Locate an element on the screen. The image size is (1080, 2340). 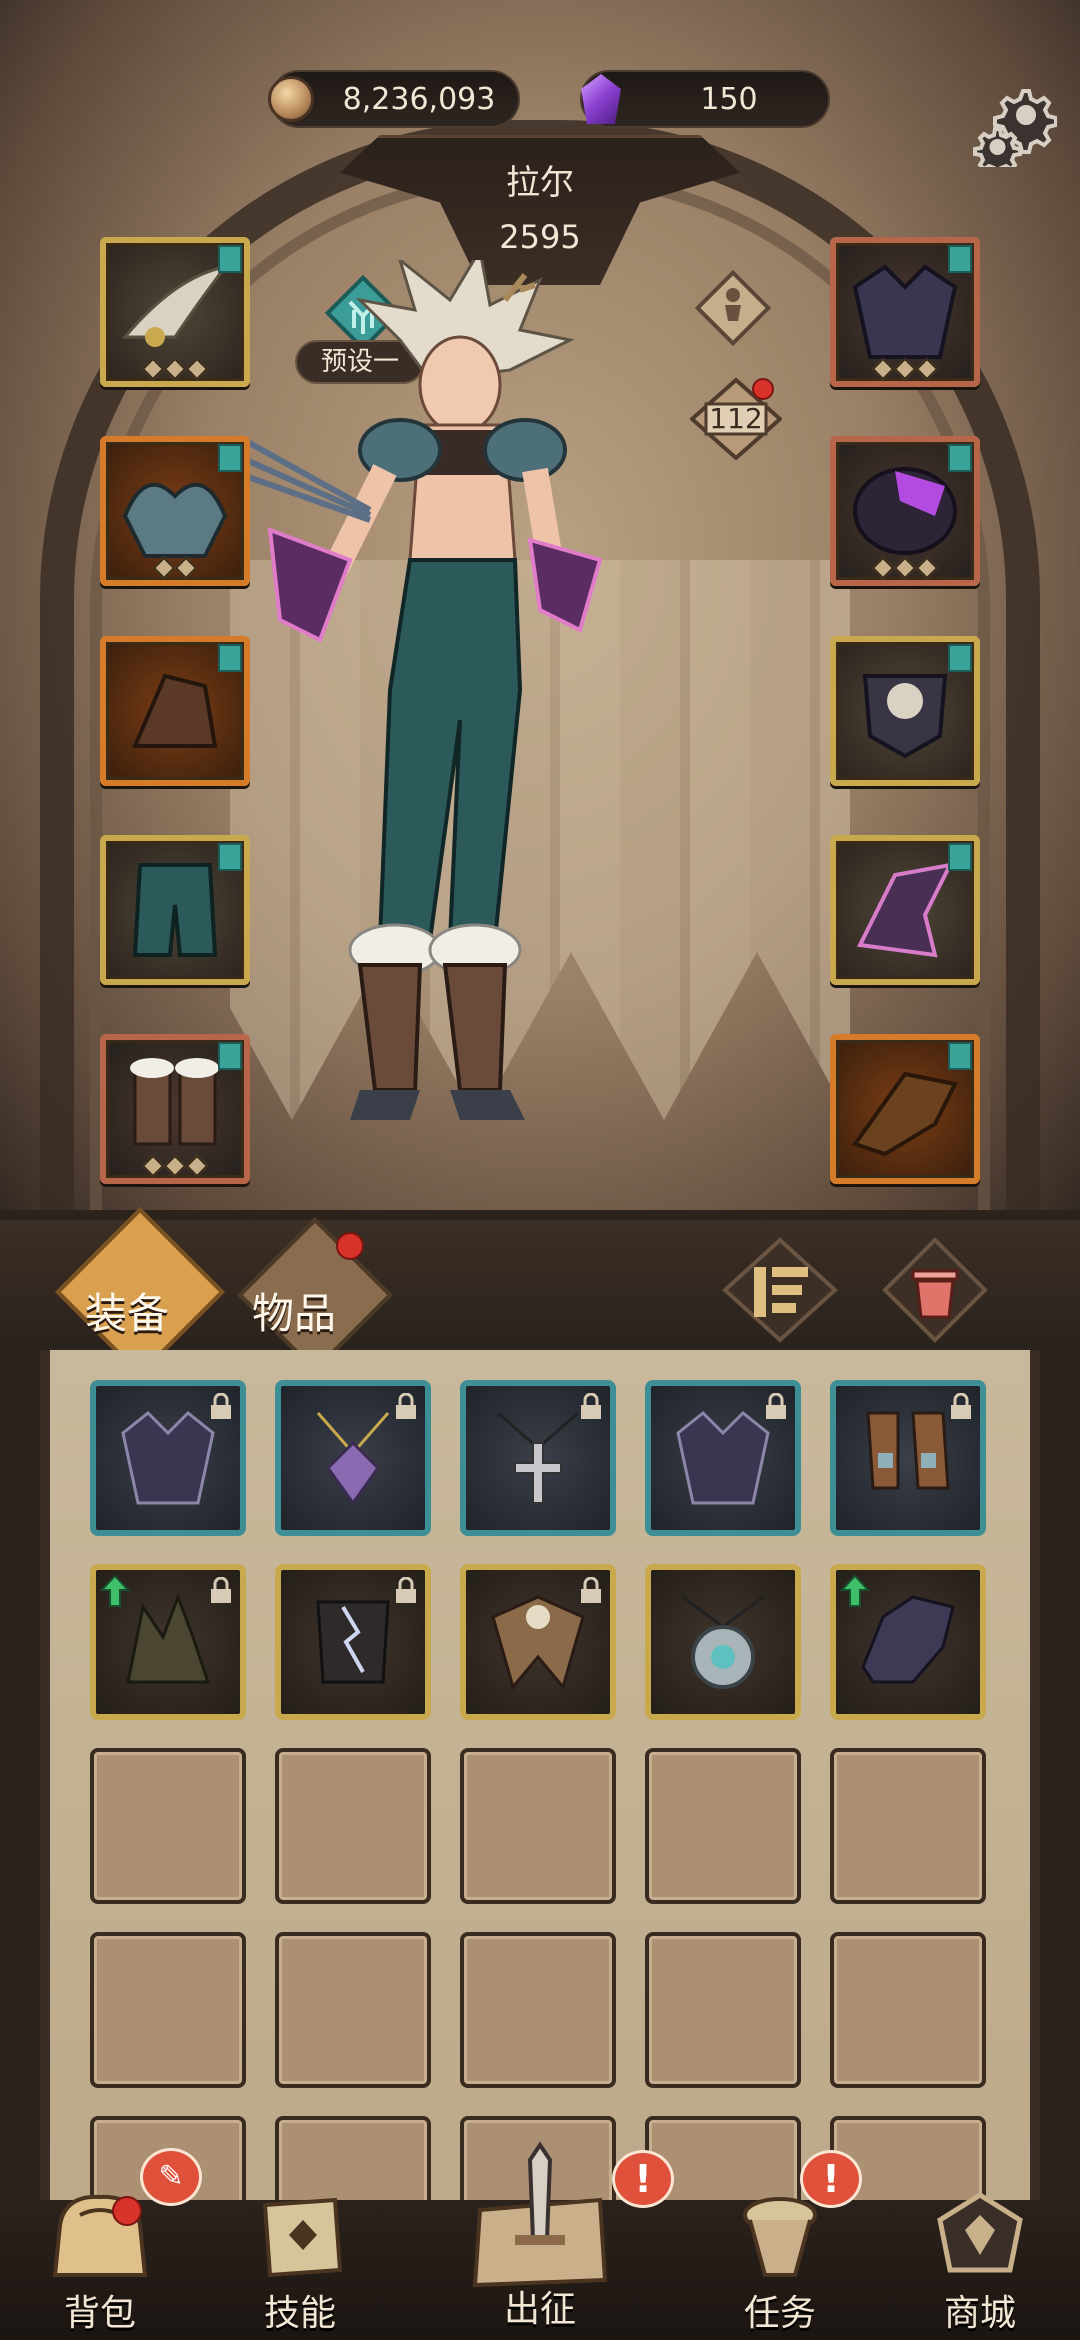
cross-necklace-icon is located at coordinates (538, 1457).